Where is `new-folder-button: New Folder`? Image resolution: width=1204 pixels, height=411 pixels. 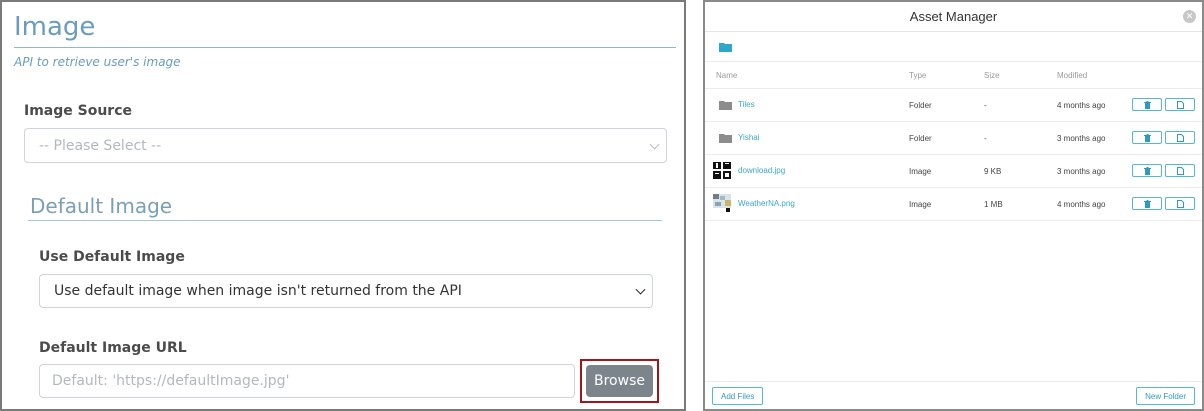 new-folder-button: New Folder is located at coordinates (1165, 396).